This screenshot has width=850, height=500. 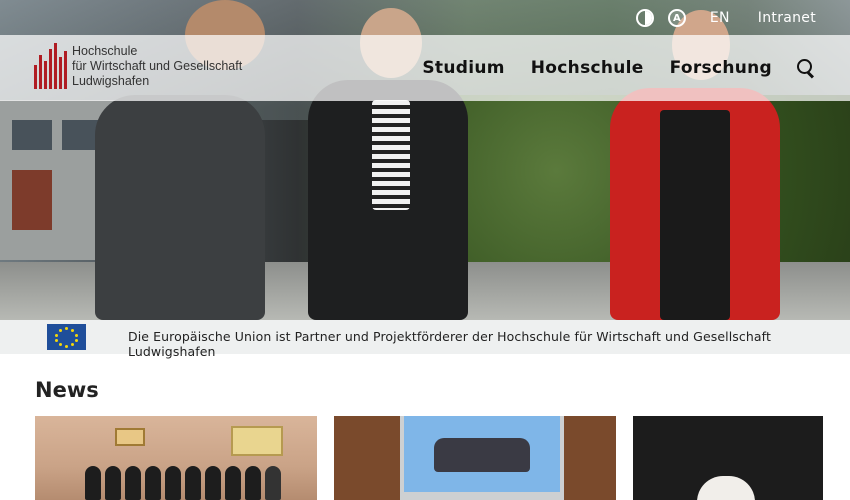 What do you see at coordinates (111, 80) in the screenshot?
I see `logo-line-3: Ludwigshafen` at bounding box center [111, 80].